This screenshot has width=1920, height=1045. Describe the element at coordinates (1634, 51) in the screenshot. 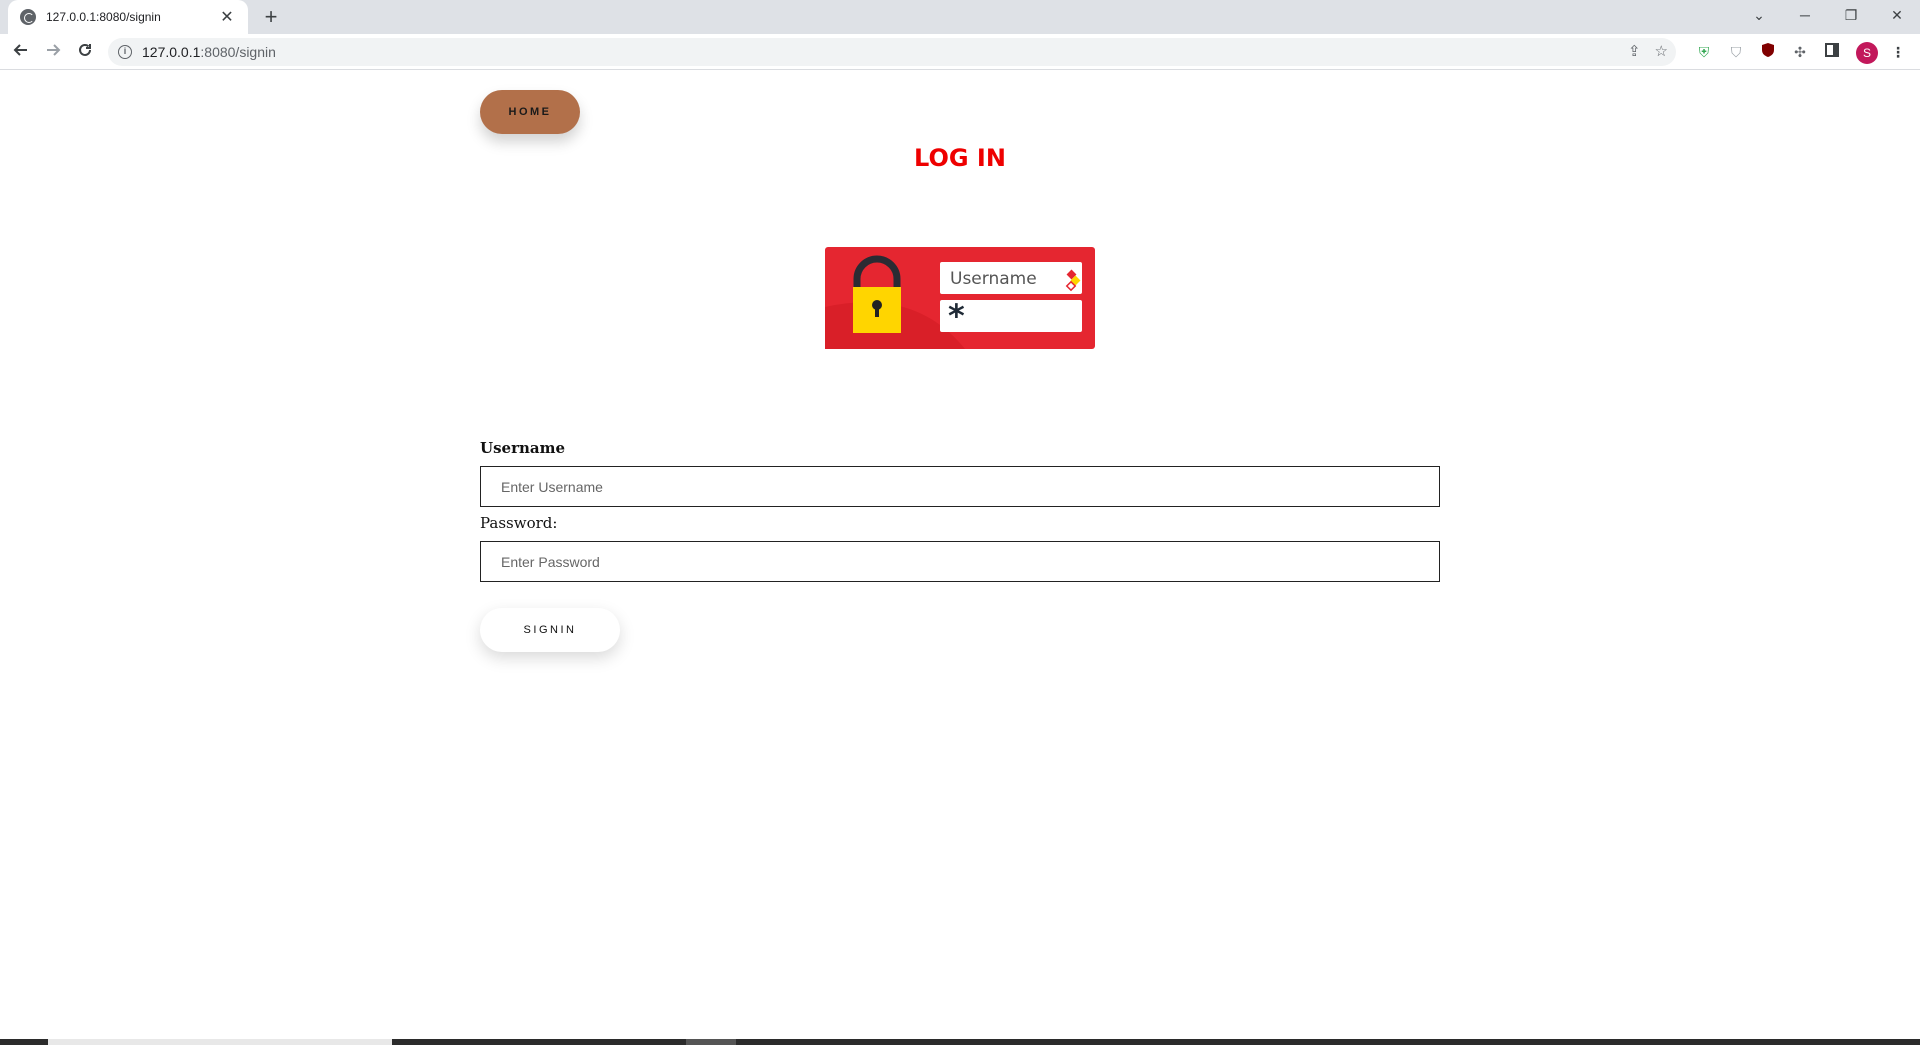

I see `share-icon: ⇪` at that location.